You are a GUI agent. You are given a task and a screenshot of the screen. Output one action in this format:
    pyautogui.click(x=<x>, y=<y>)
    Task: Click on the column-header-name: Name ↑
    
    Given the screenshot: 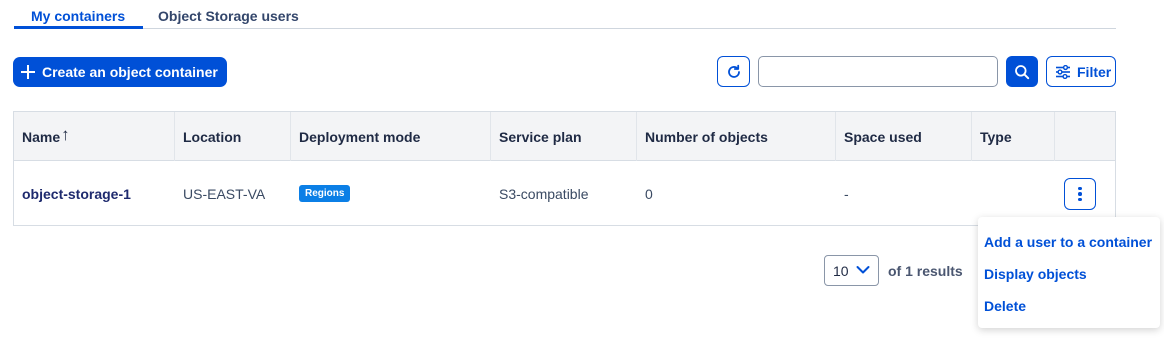 What is the action you would take?
    pyautogui.click(x=94, y=136)
    